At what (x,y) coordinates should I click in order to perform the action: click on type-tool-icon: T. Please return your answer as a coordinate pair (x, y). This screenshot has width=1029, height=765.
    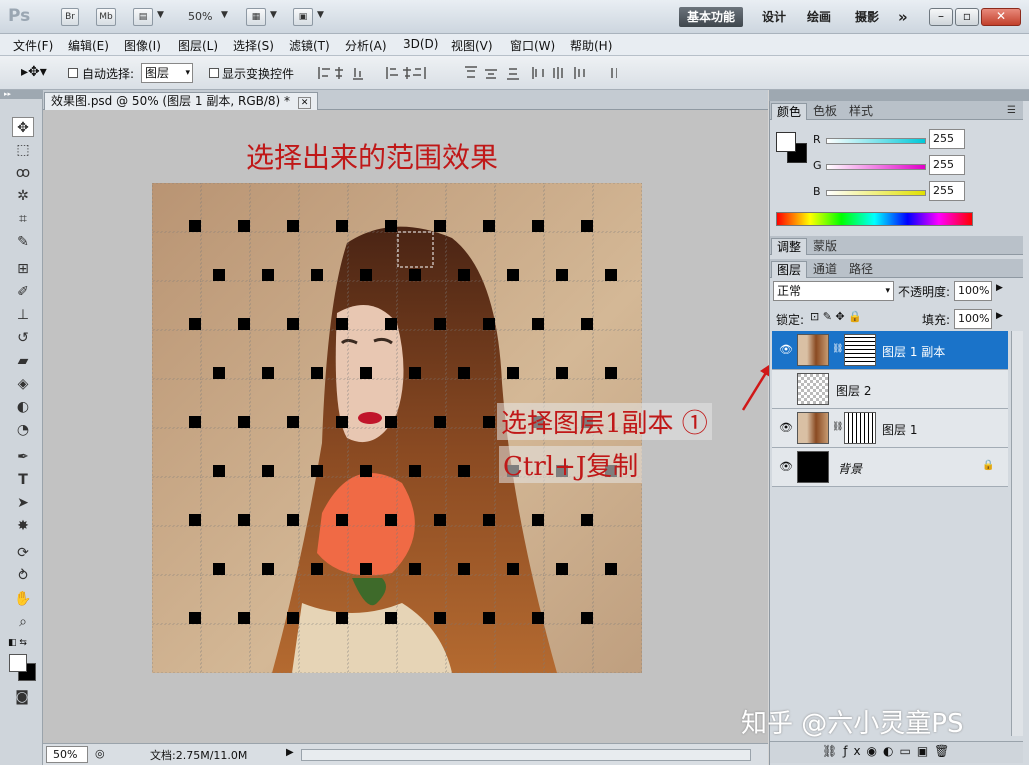
    Looking at the image, I should click on (23, 480).